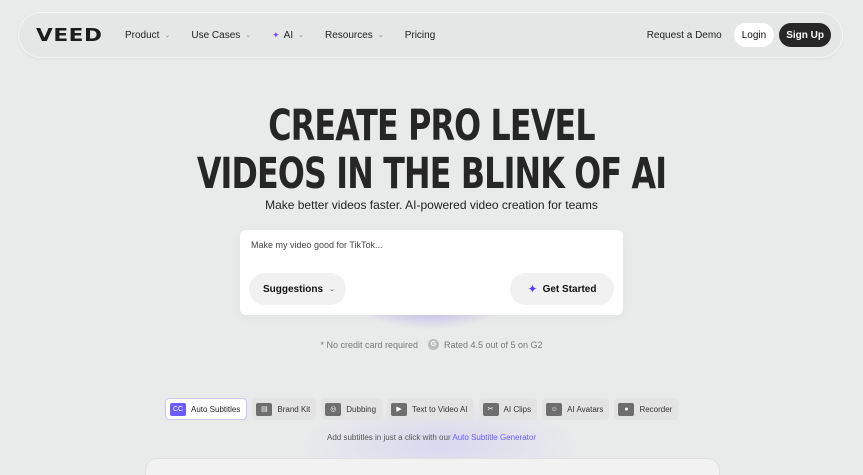 The width and height of the screenshot is (863, 475). I want to click on avatar-icon: ☺, so click(554, 409).